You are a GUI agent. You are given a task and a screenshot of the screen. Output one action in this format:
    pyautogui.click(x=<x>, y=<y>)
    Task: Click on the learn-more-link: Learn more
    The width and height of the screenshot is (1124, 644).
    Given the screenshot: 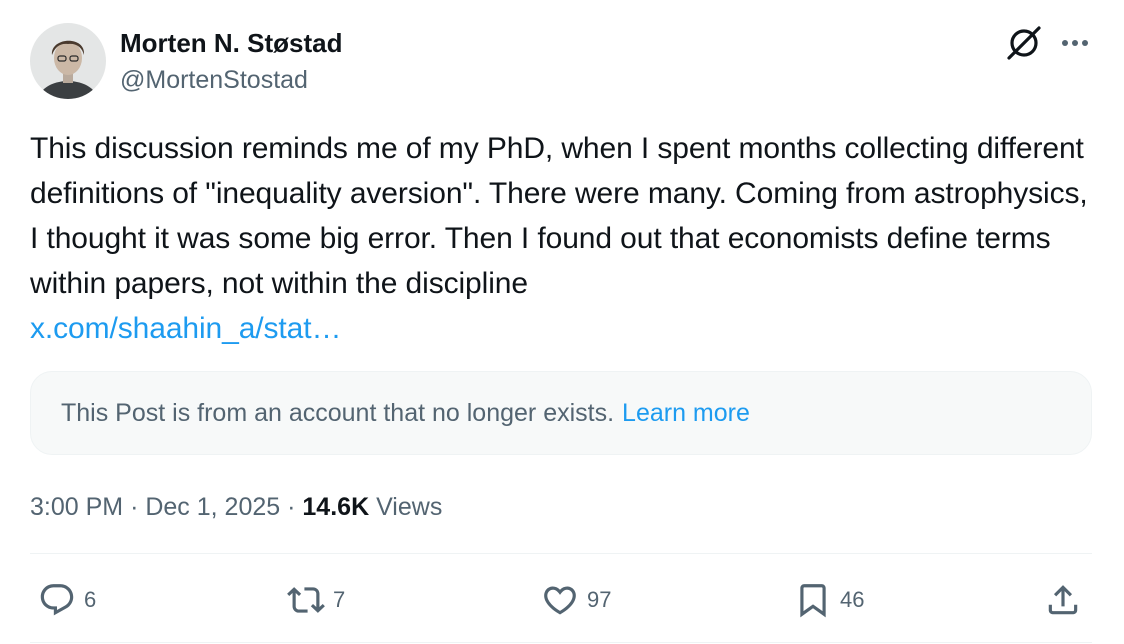 What is the action you would take?
    pyautogui.click(x=686, y=413)
    